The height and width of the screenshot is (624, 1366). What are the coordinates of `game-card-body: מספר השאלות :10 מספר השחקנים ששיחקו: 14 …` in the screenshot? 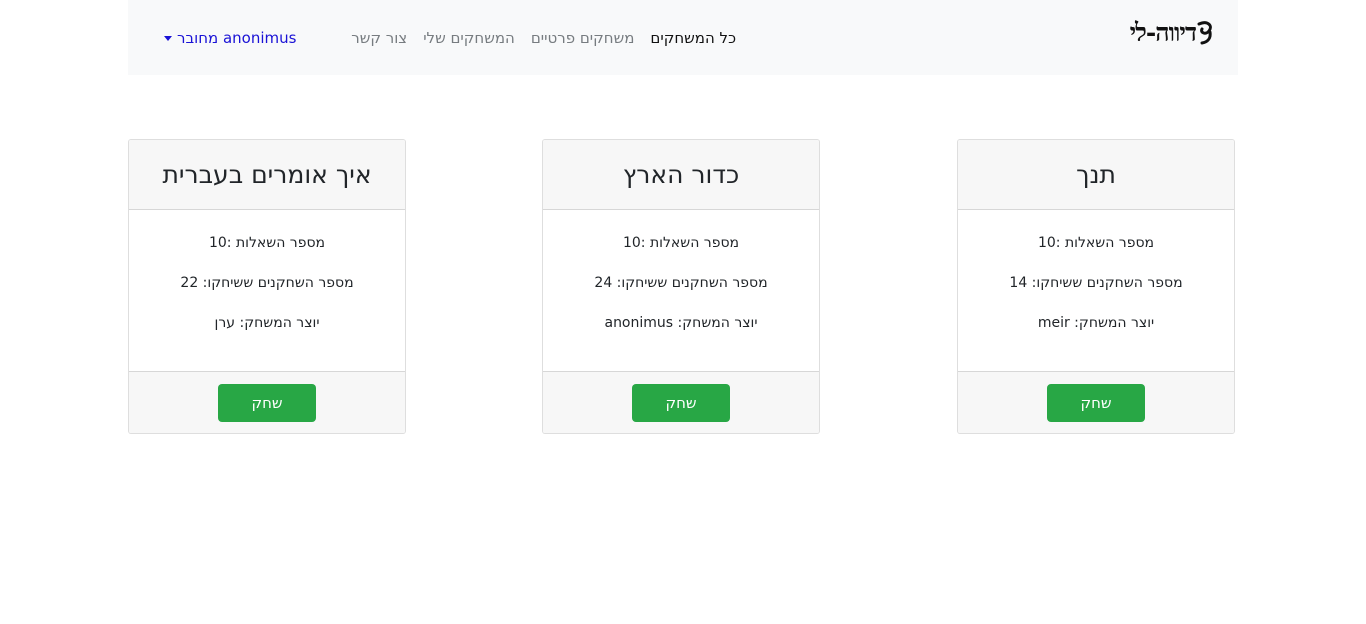 It's located at (1096, 290).